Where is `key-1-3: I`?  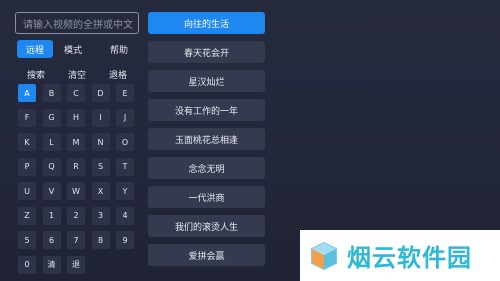 key-1-3: I is located at coordinates (100, 117).